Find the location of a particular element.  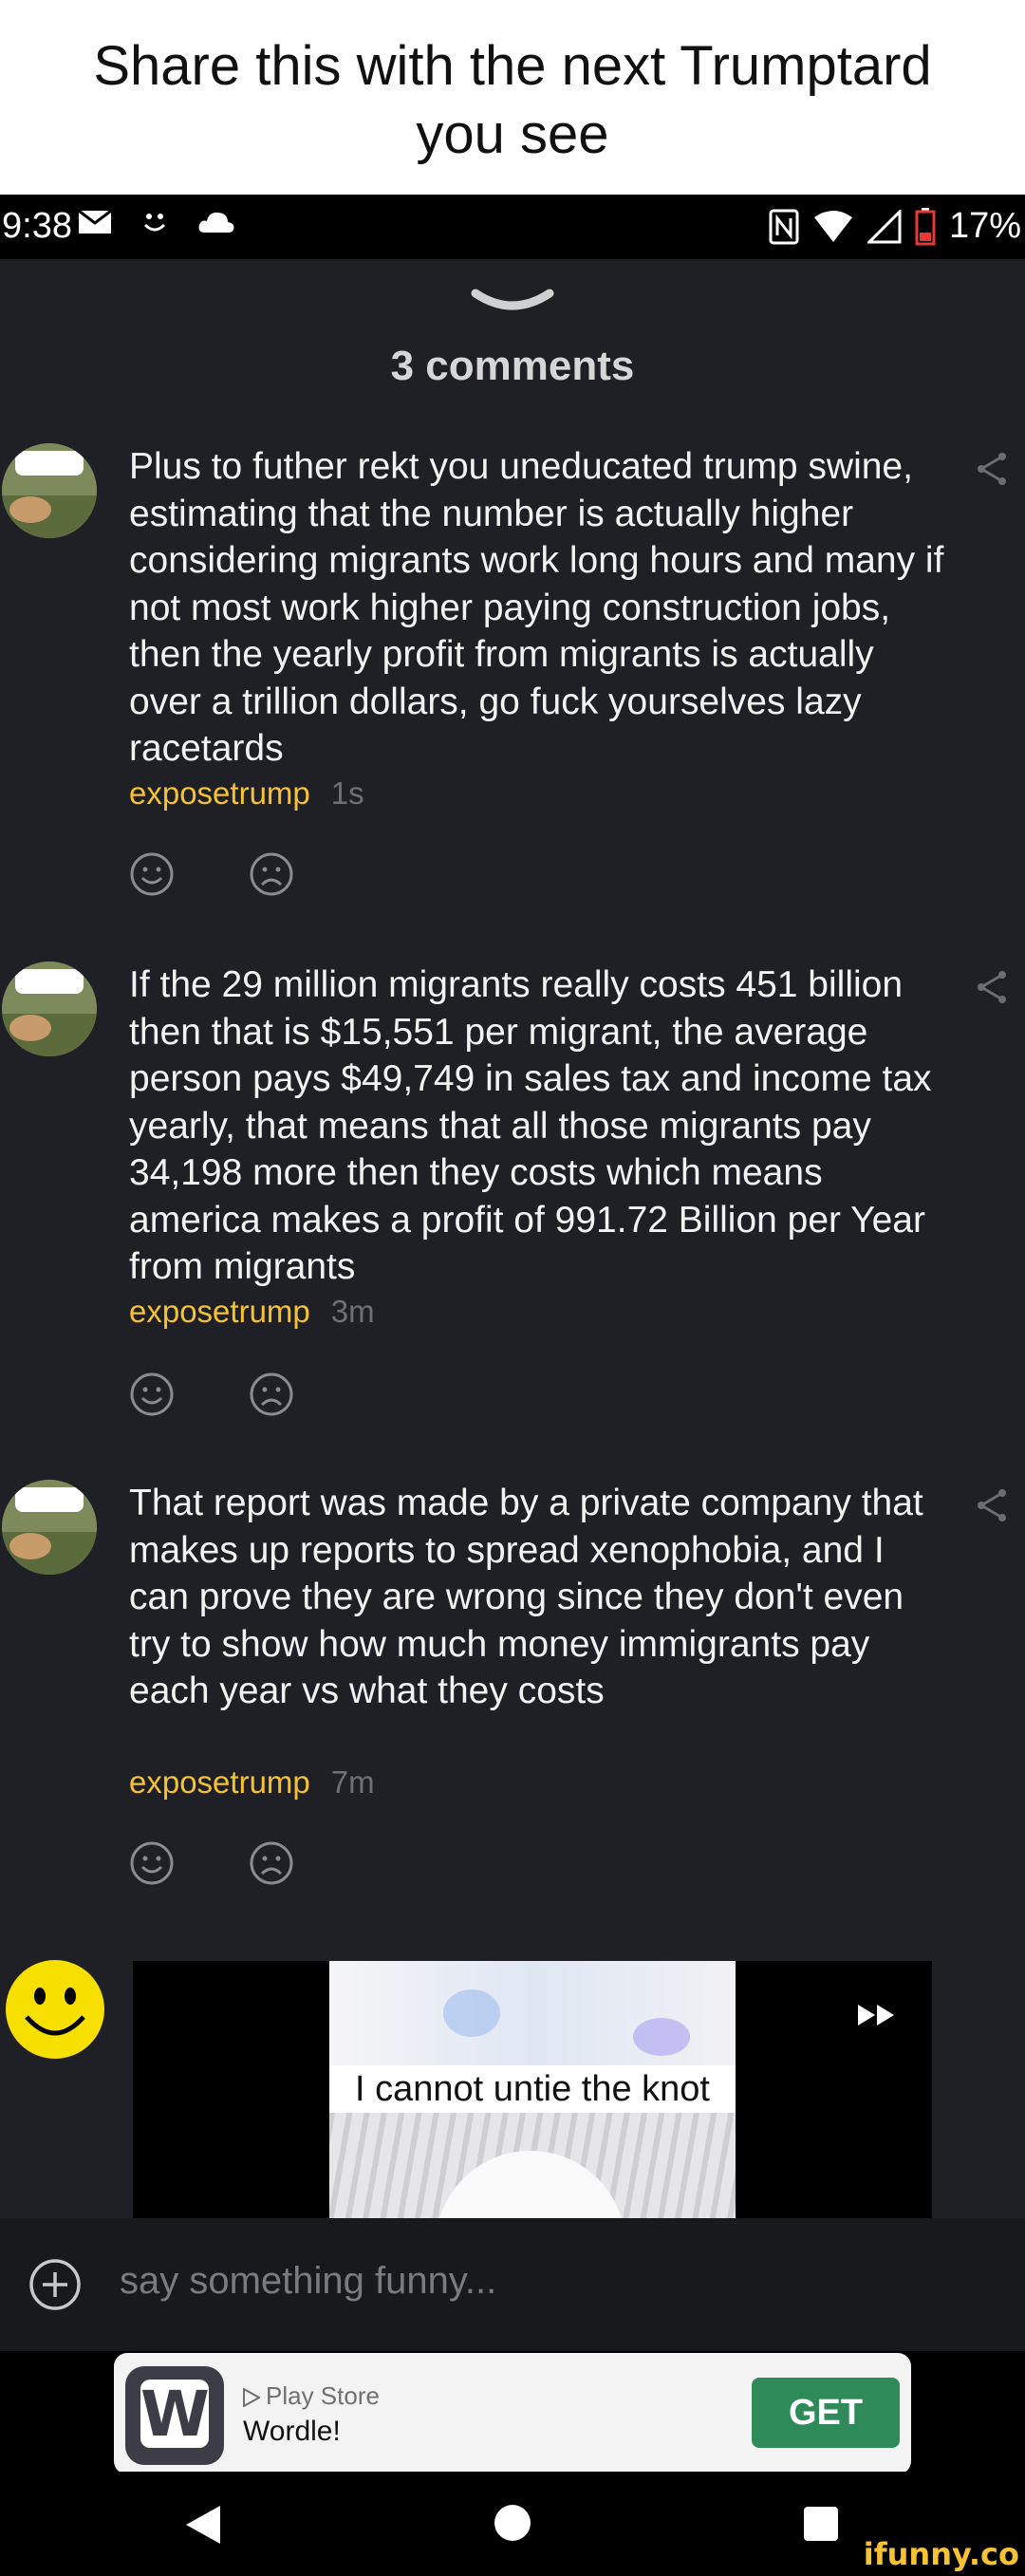

recents-icon is located at coordinates (821, 2524).